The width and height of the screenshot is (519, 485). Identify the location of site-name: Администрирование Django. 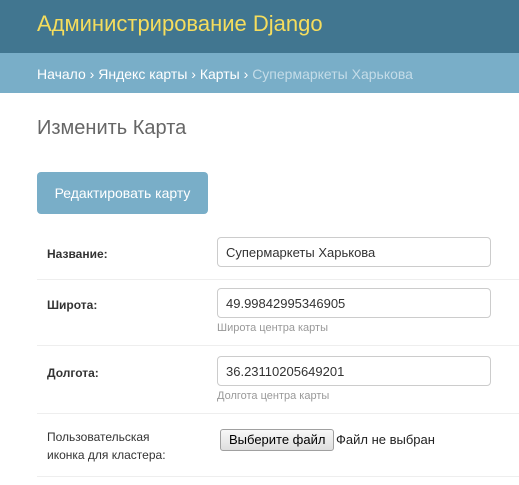
(180, 24).